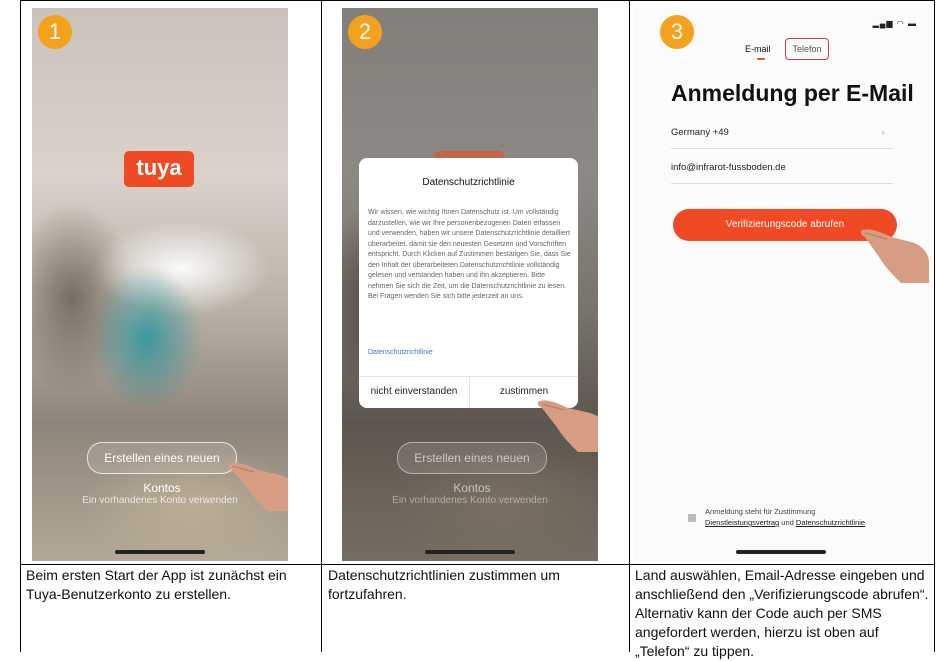 This screenshot has width=936, height=661. What do you see at coordinates (900, 23) in the screenshot?
I see `wifi-icon: ◠` at bounding box center [900, 23].